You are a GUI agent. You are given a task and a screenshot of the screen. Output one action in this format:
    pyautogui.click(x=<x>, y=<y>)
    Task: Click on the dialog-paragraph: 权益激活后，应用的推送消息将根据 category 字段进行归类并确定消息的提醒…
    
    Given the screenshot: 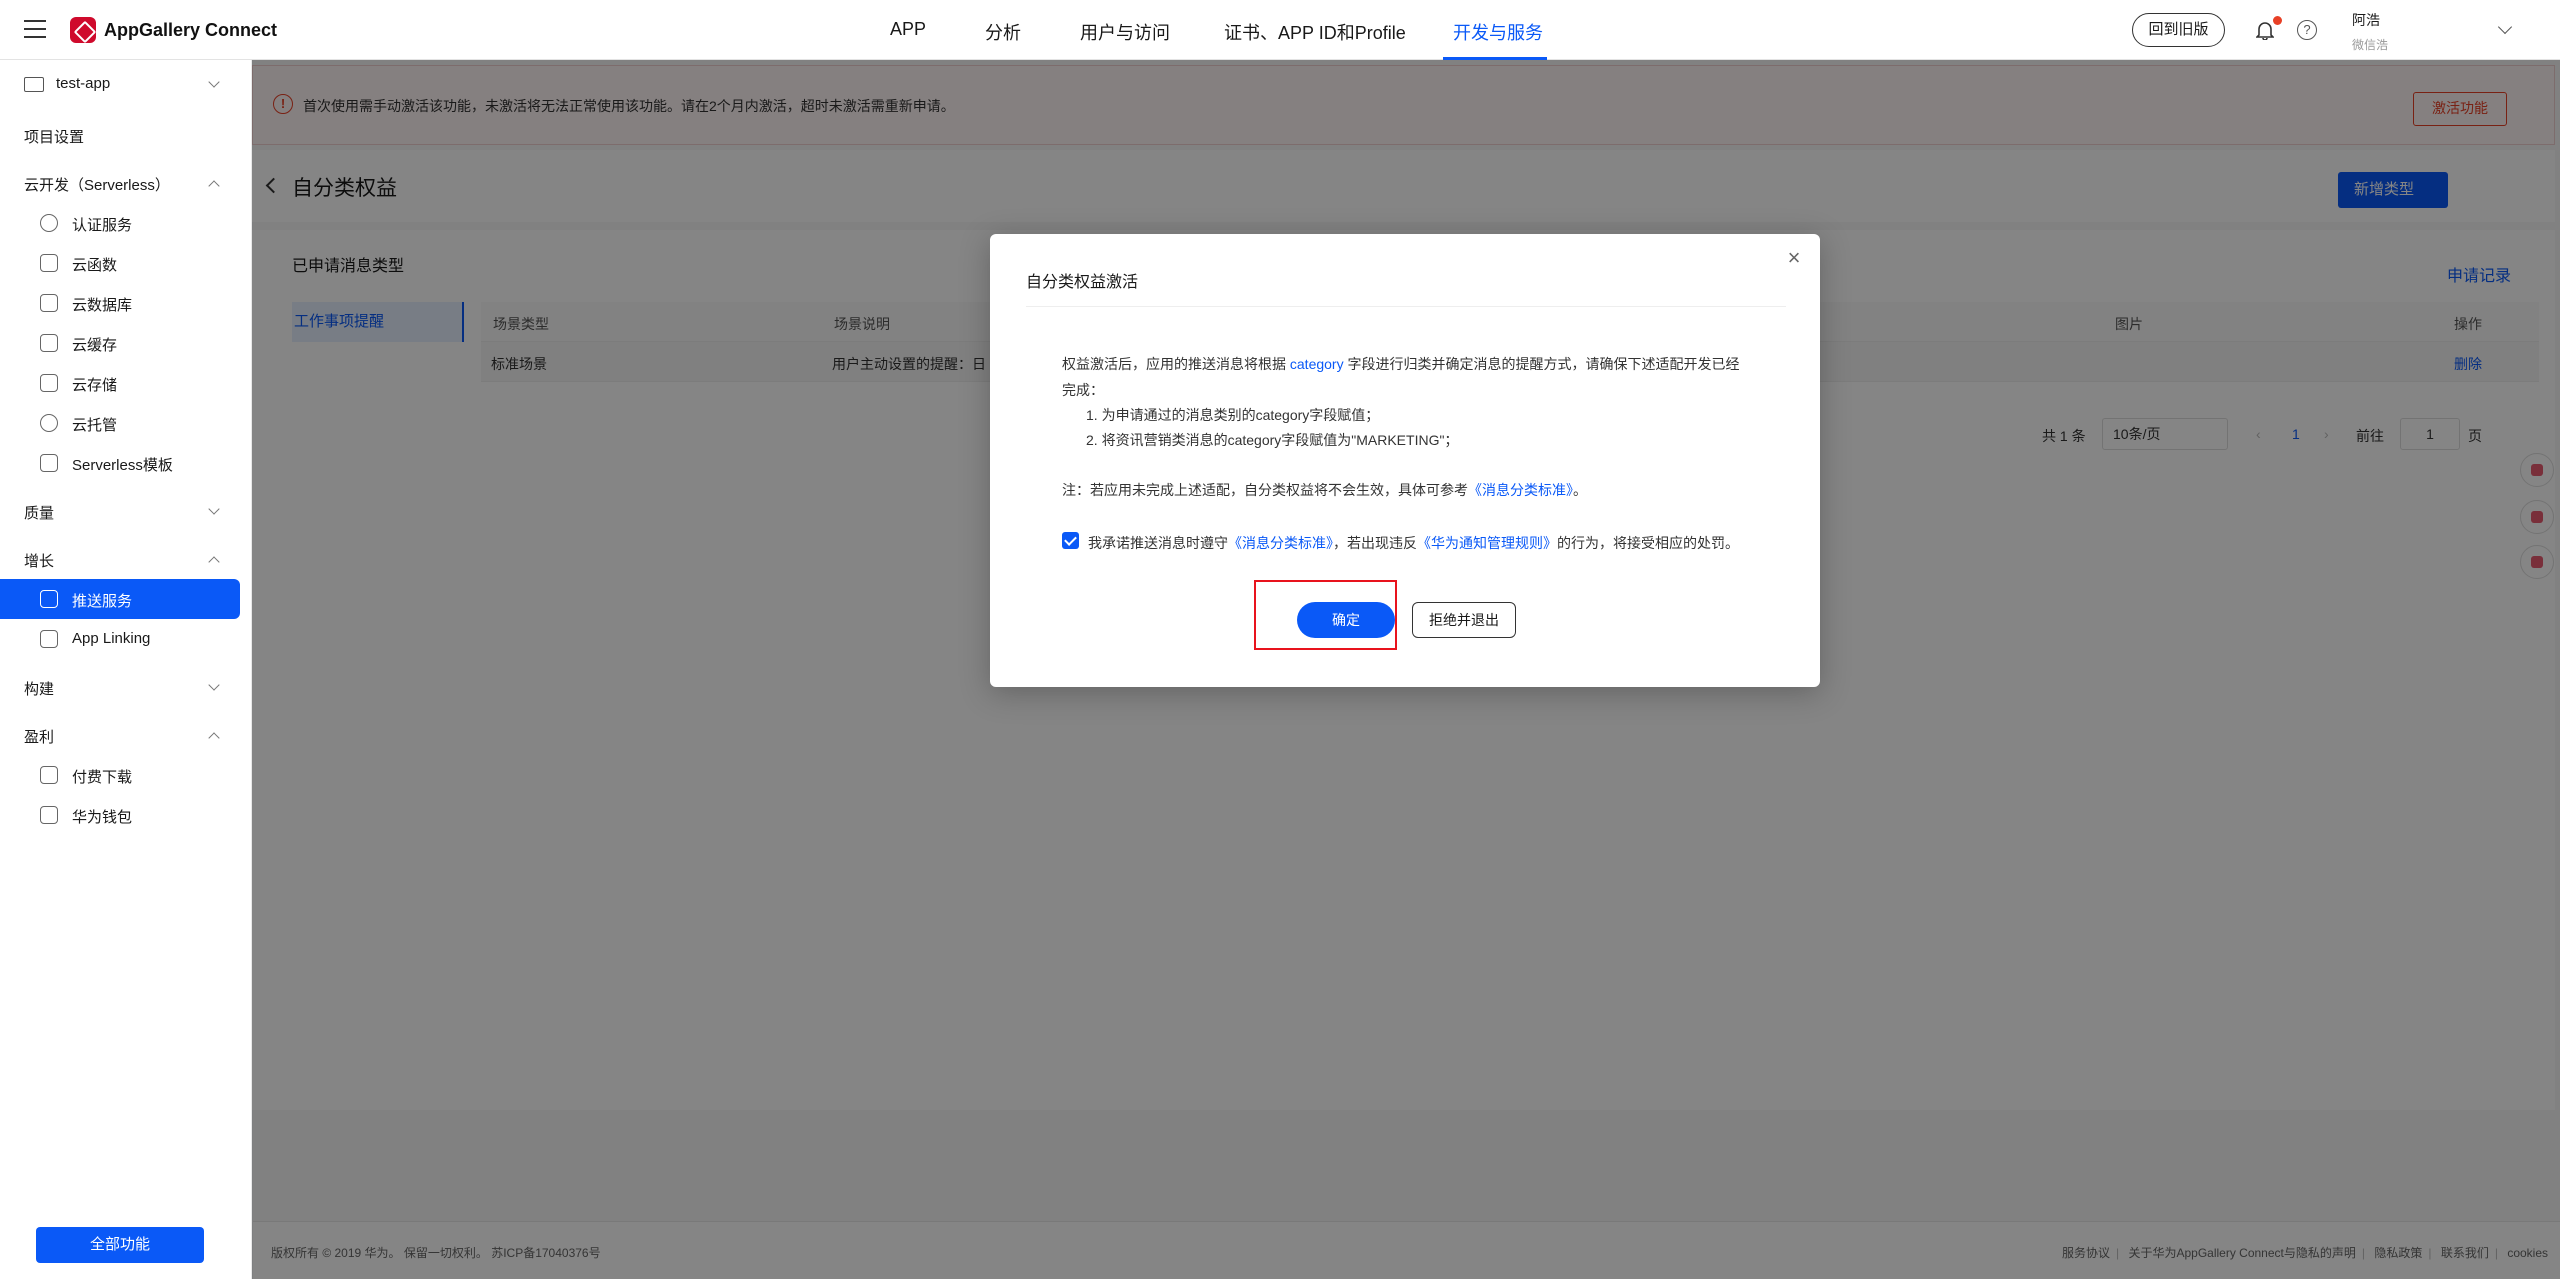 What is the action you would take?
    pyautogui.click(x=1400, y=364)
    